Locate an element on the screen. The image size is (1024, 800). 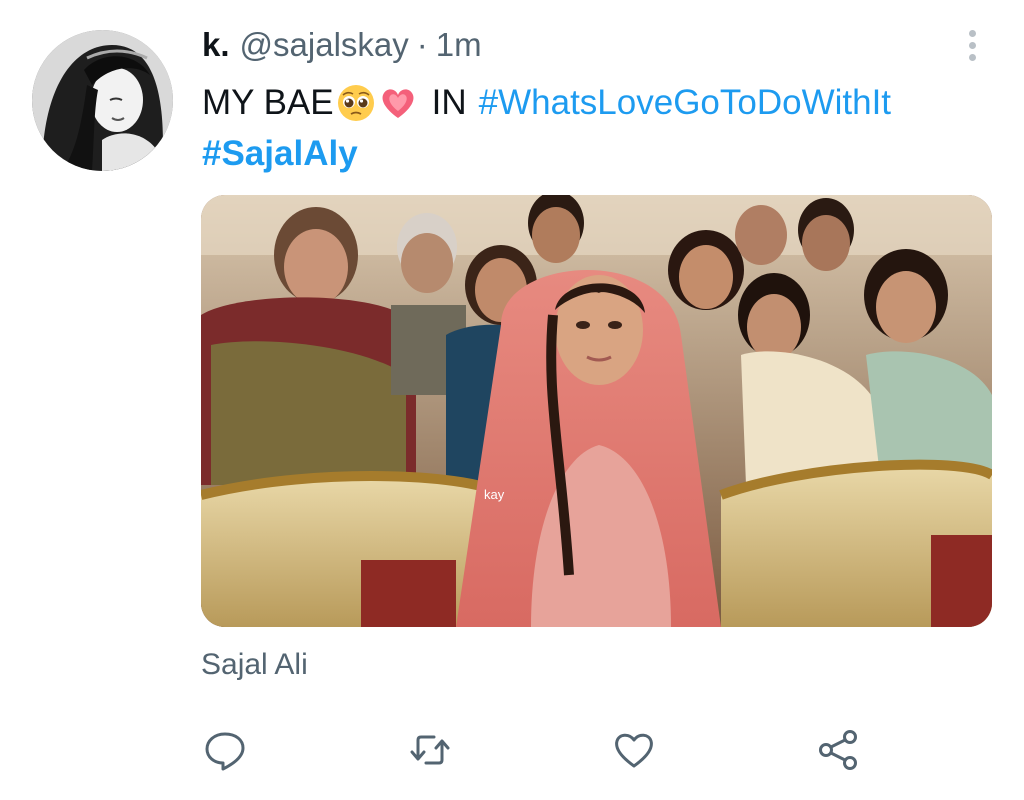
author-handle: @sajalskay is located at coordinates (324, 45).